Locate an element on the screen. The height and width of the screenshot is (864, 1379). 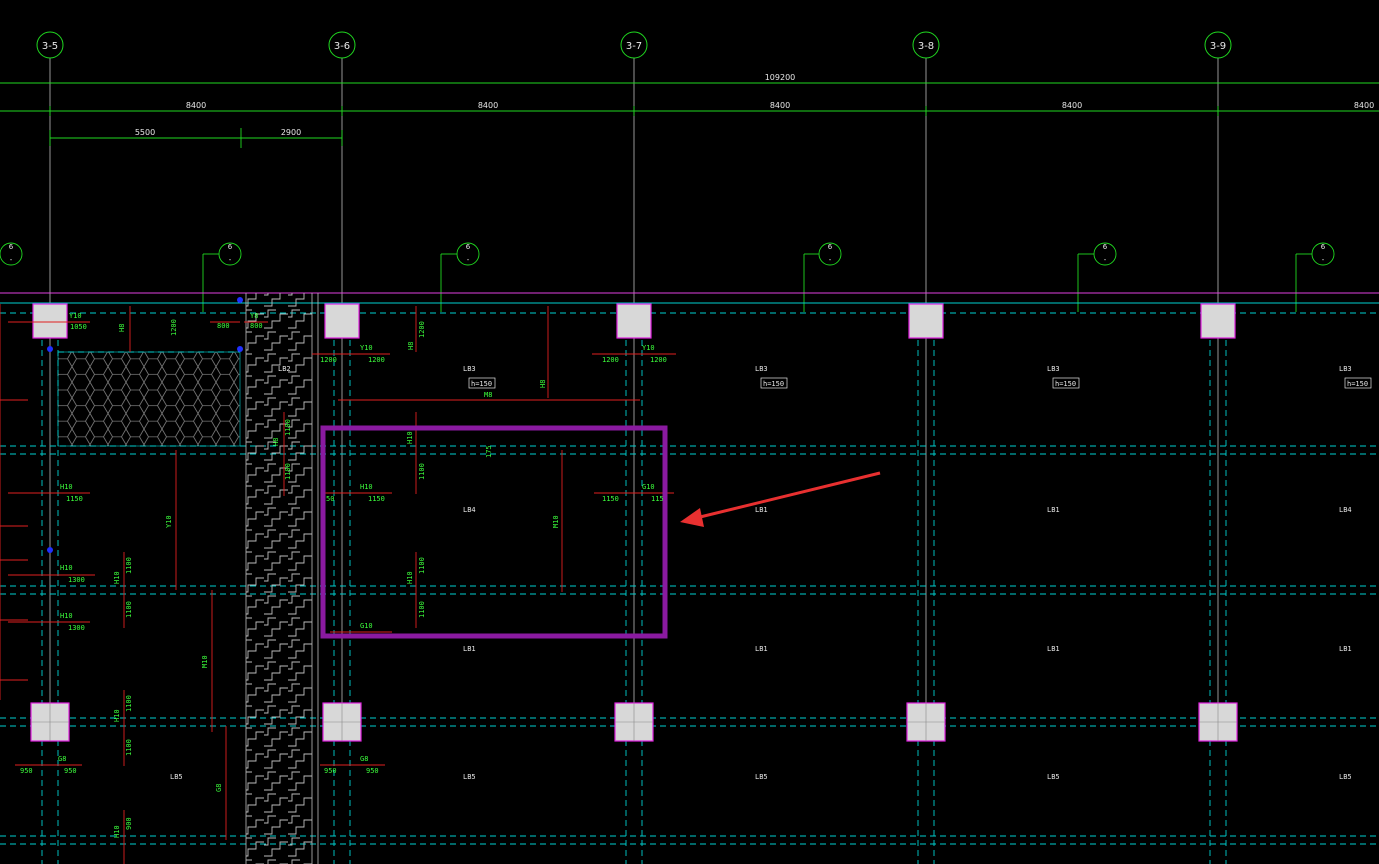
axis-bubble-3-6: 3-6 is located at coordinates (342, 45).